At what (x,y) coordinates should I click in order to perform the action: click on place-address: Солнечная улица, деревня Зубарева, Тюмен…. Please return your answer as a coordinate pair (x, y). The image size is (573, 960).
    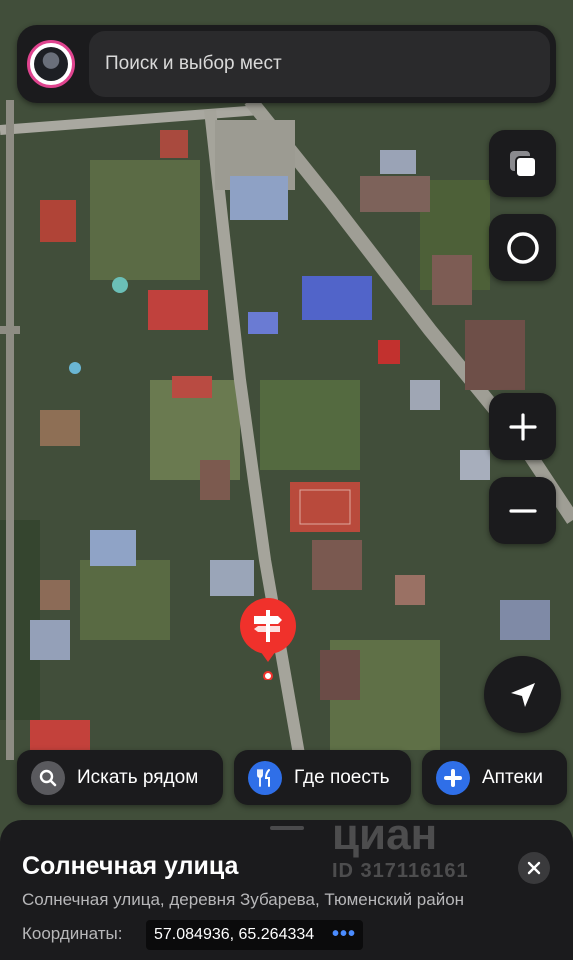
    Looking at the image, I should click on (243, 899).